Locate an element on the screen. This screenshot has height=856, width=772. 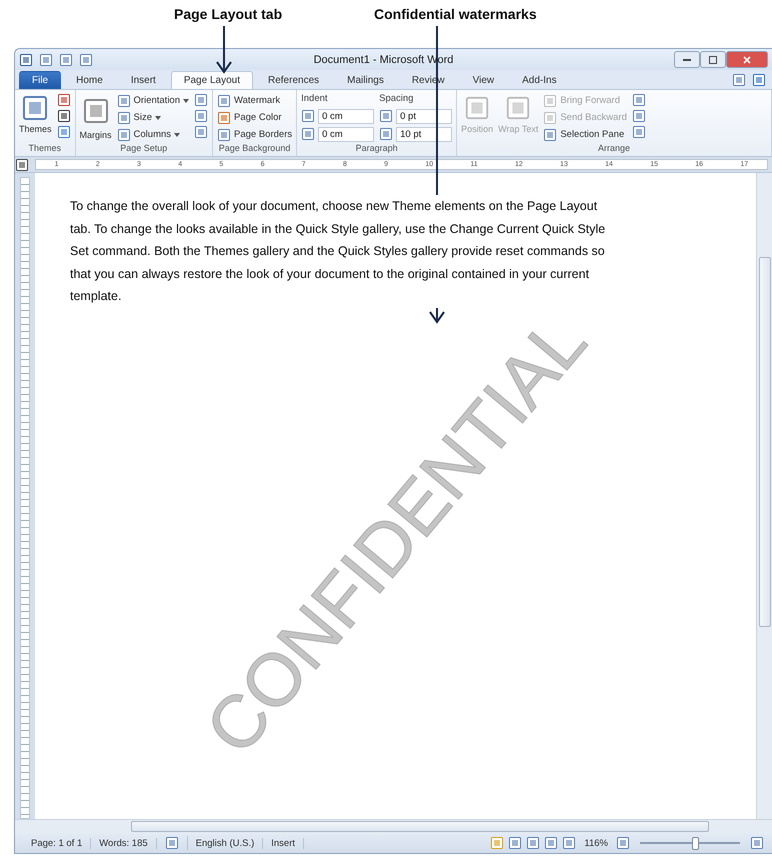
annotation-label: Confidential watermarks is located at coordinates (455, 14).